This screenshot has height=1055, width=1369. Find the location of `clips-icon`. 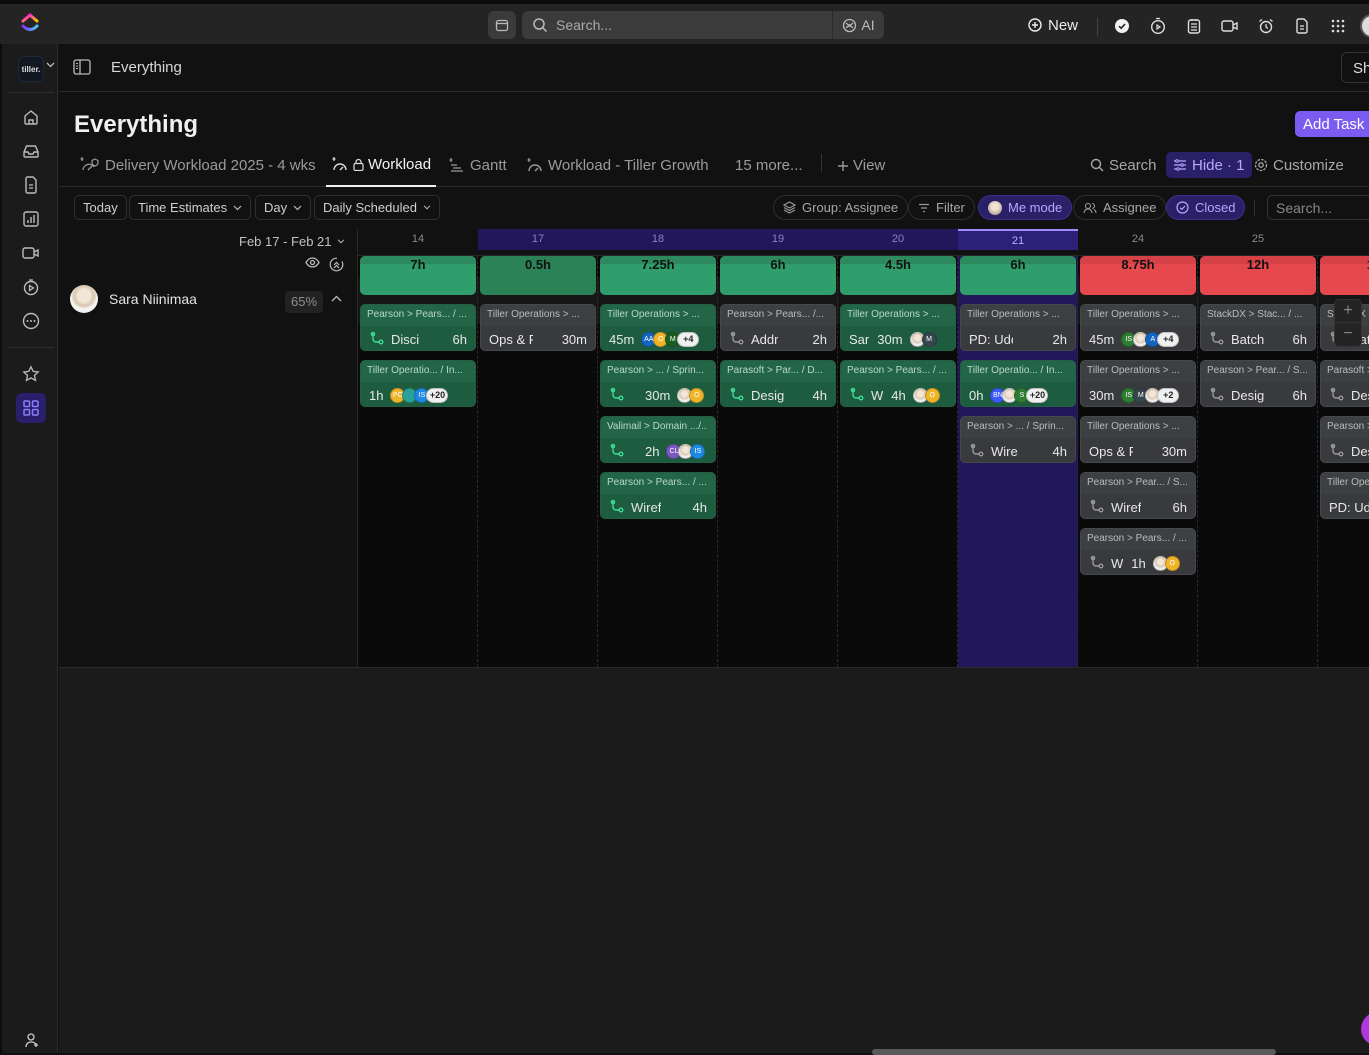

clips-icon is located at coordinates (31, 253).